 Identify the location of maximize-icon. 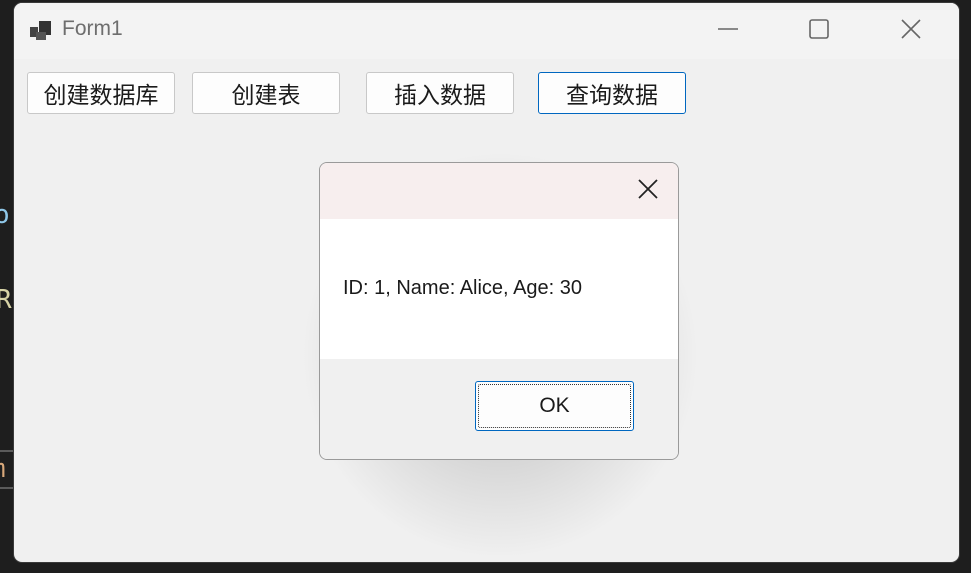
(819, 31).